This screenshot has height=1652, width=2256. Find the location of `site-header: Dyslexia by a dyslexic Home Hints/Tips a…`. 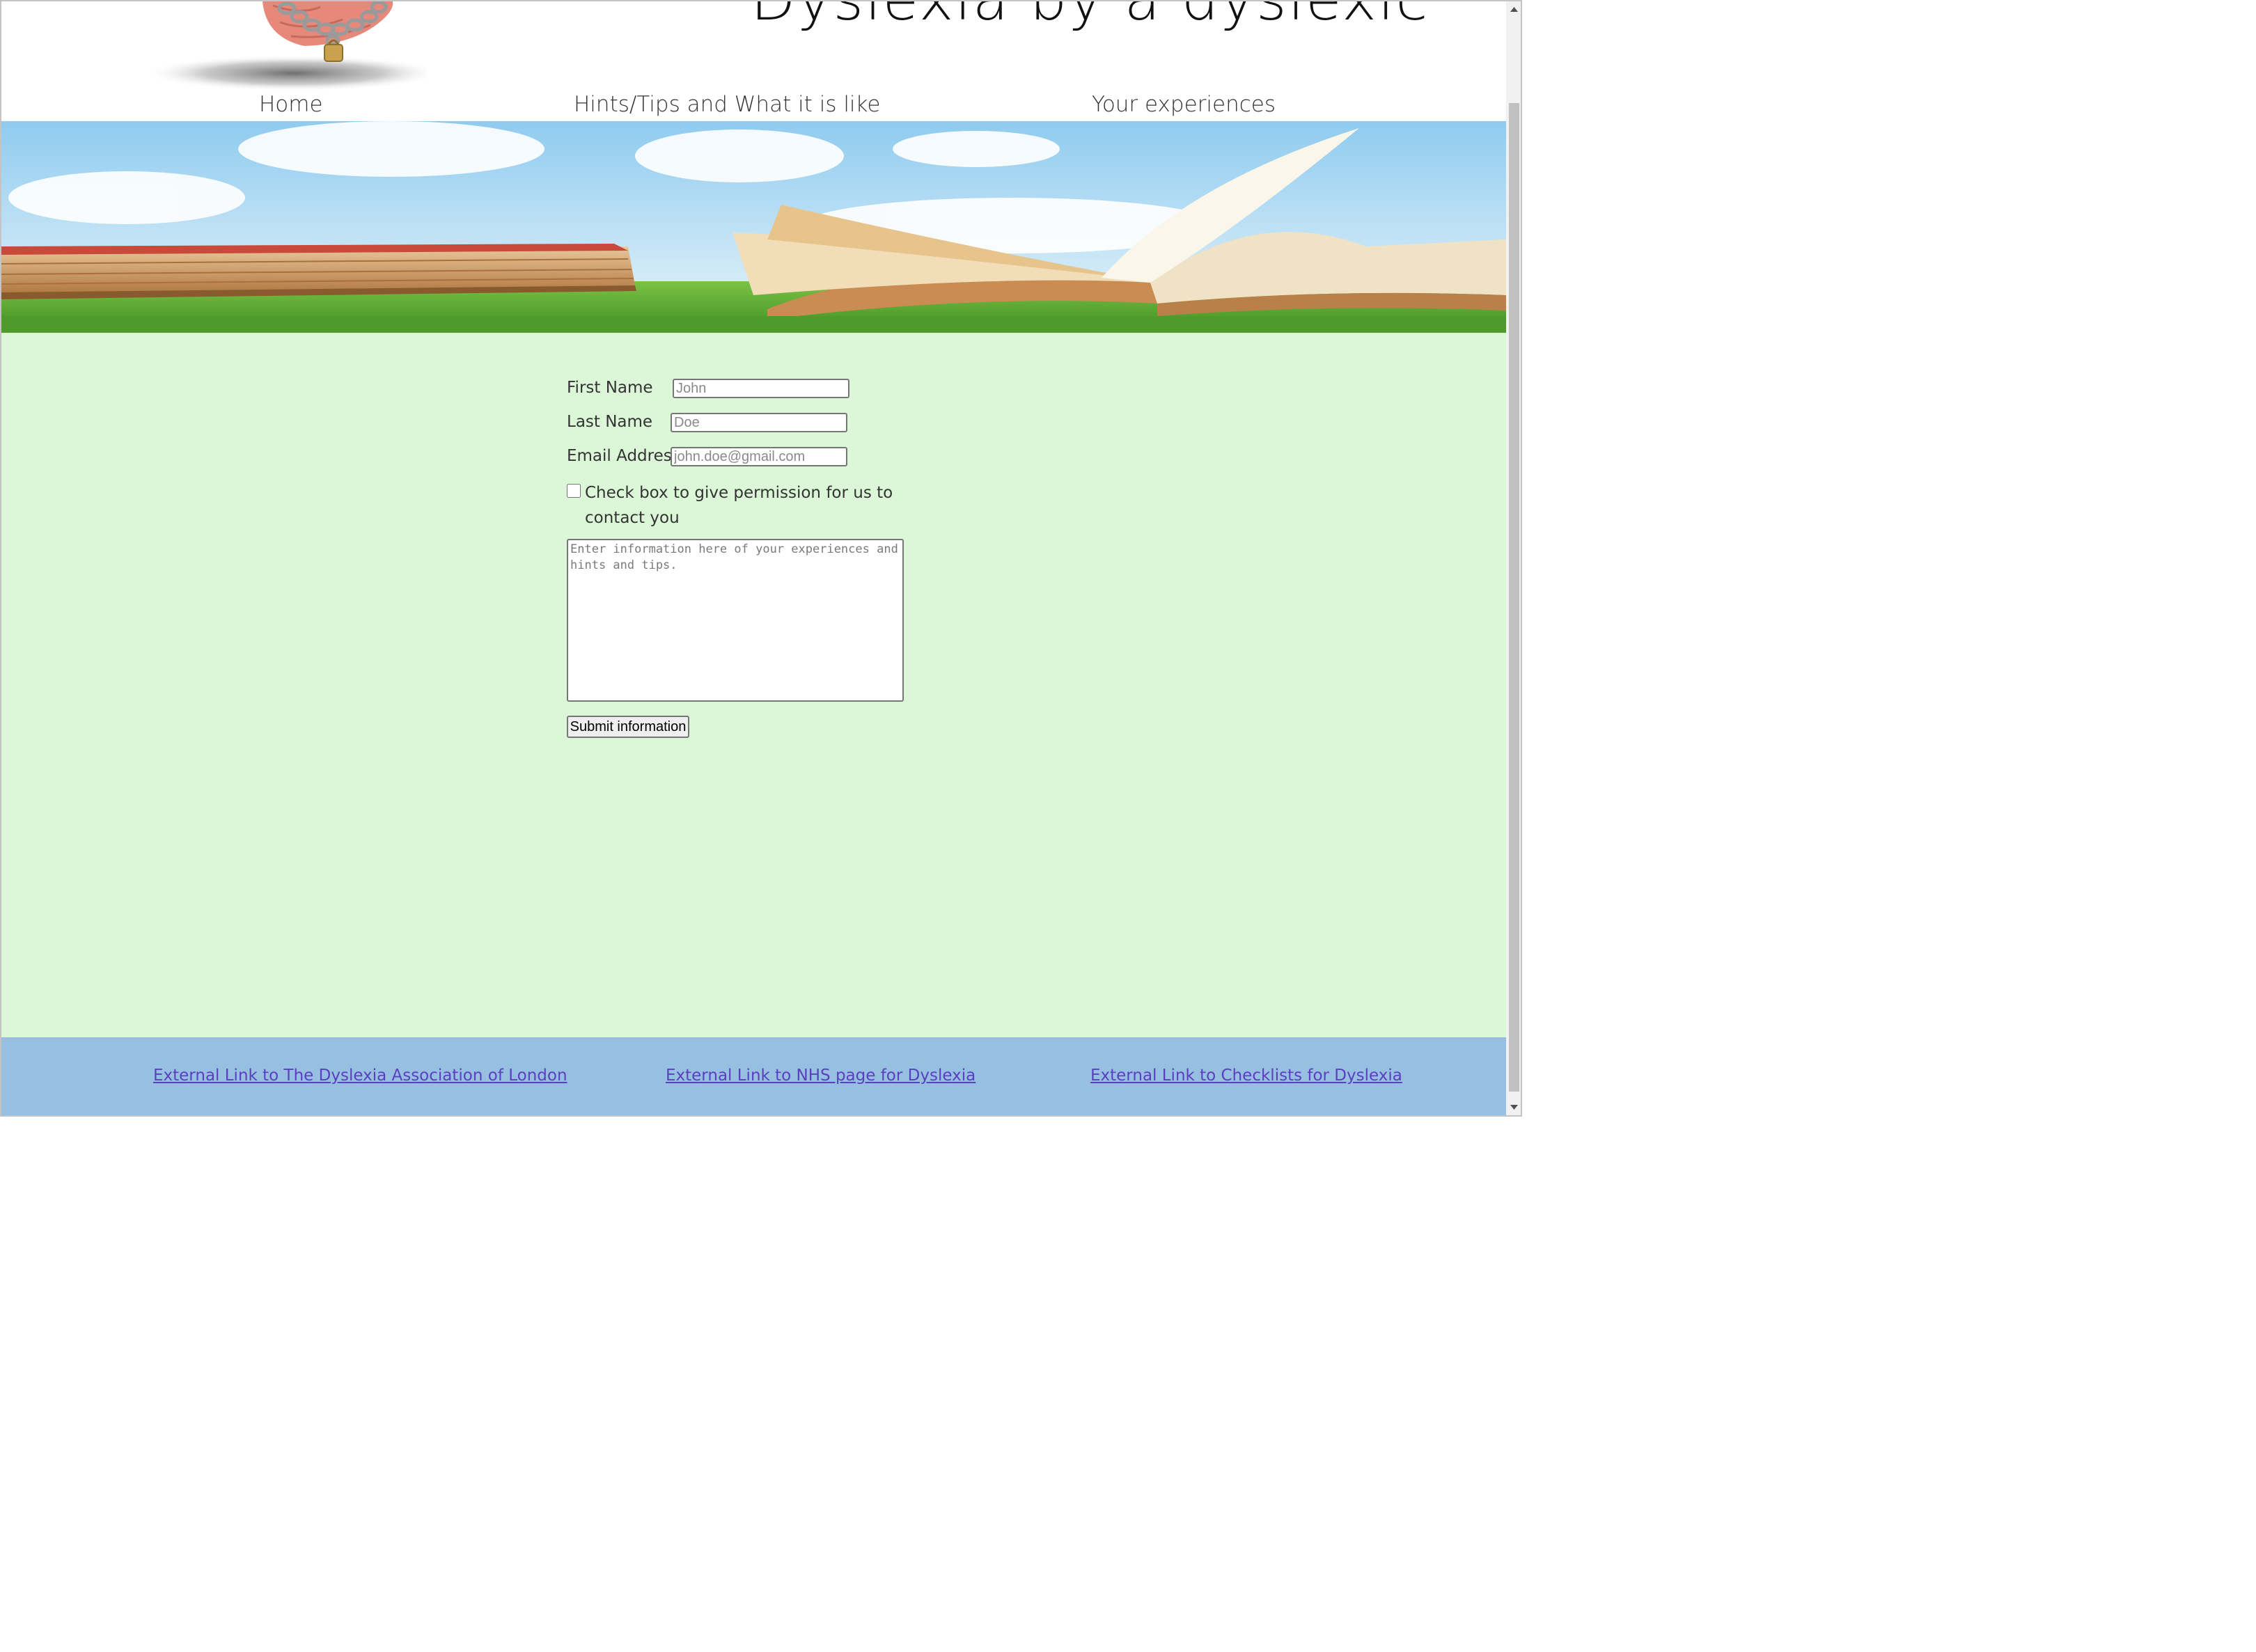

site-header: Dyslexia by a dyslexic Home Hints/Tips a… is located at coordinates (753, 61).